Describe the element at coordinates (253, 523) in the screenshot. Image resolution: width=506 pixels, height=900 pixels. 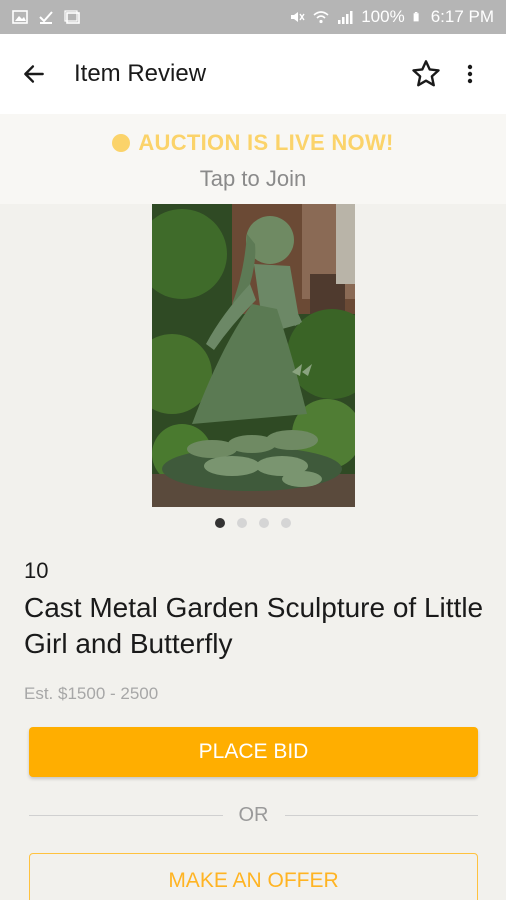
I see `gallery-pagination` at that location.